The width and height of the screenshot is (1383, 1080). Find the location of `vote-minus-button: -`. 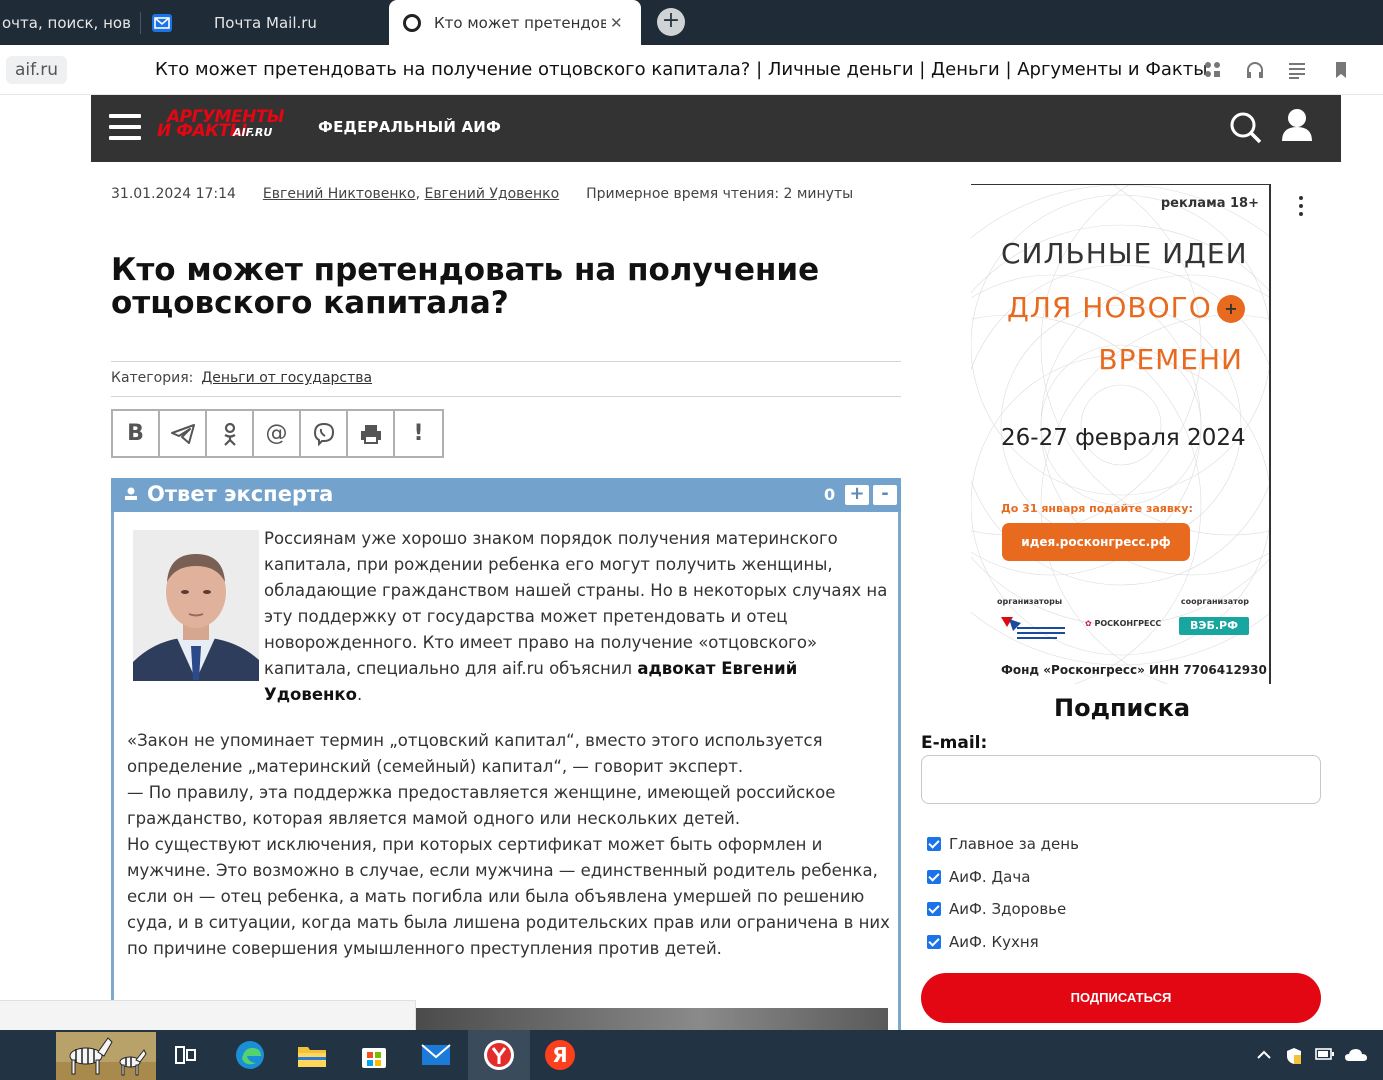

vote-minus-button: - is located at coordinates (885, 495).